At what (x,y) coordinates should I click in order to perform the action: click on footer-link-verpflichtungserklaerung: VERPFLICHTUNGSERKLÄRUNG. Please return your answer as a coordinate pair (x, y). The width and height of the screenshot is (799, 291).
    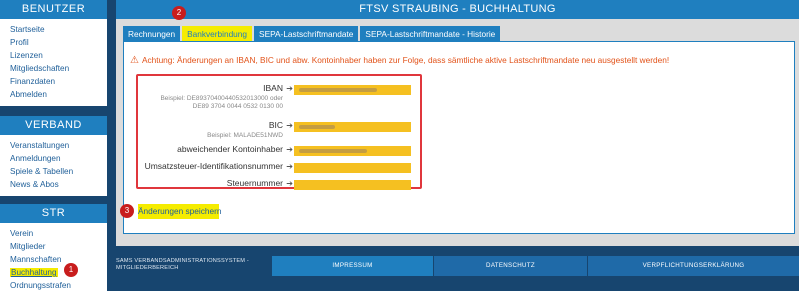
    Looking at the image, I should click on (693, 266).